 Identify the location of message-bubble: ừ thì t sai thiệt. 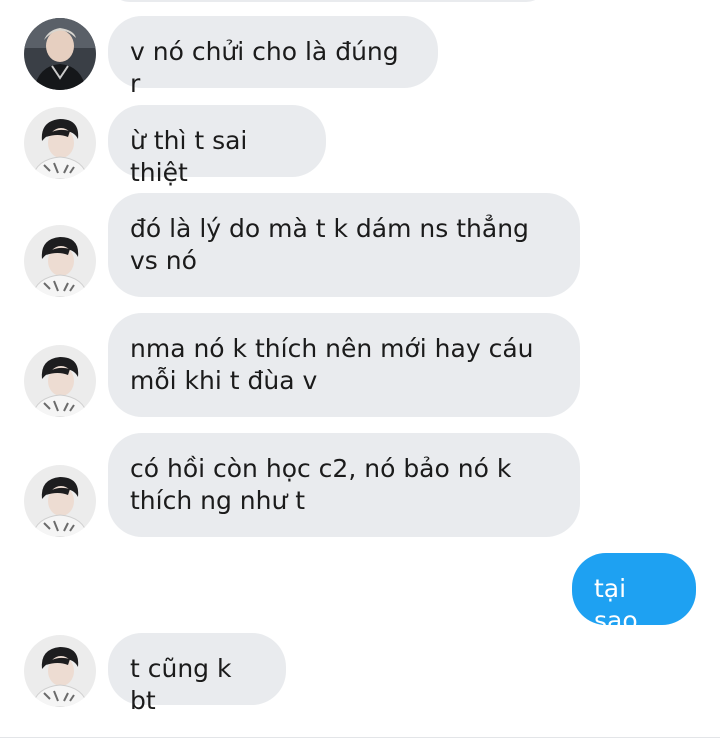
(217, 146).